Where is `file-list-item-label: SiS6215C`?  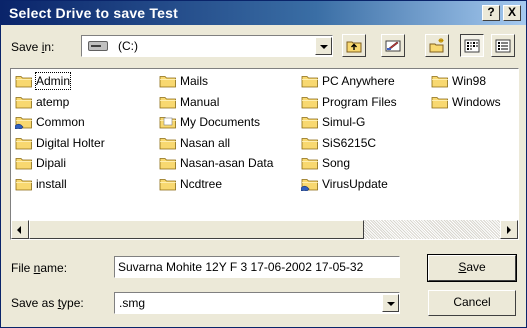 file-list-item-label: SiS6215C is located at coordinates (349, 142).